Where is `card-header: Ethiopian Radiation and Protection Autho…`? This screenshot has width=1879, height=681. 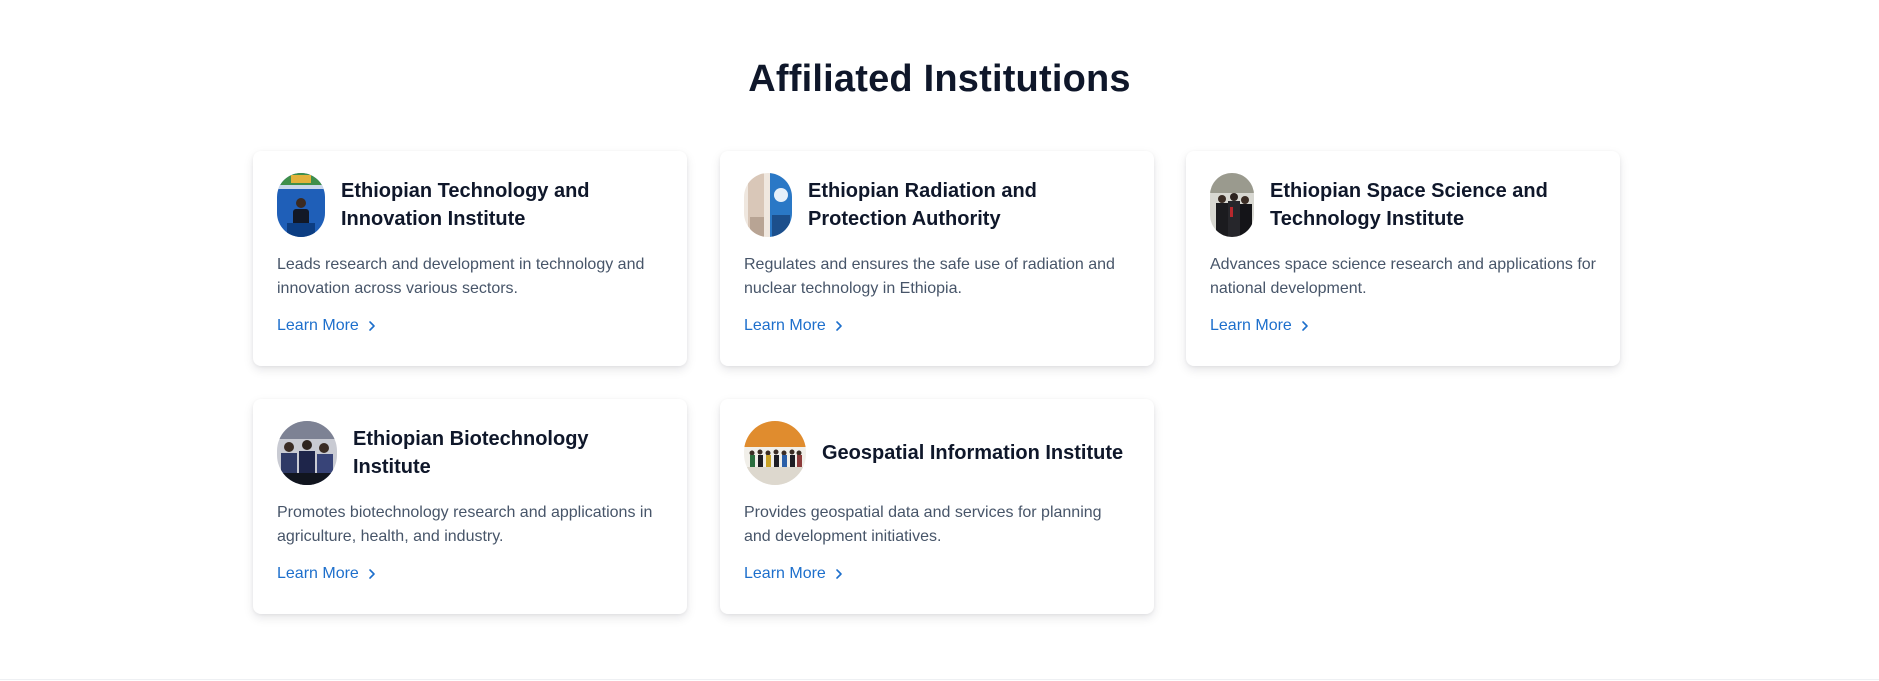
card-header: Ethiopian Radiation and Protection Autho… is located at coordinates (937, 205).